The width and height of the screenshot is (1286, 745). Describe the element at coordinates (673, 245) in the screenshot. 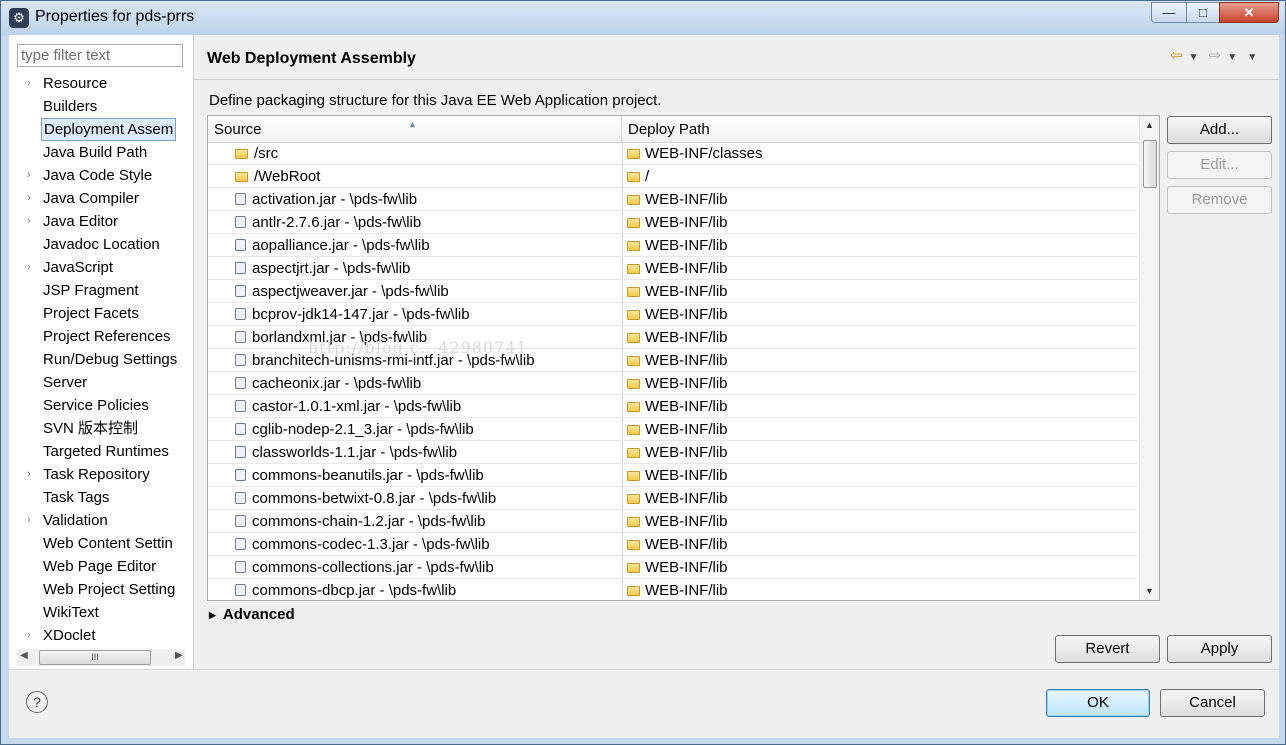

I see `table-row: aopalliance.jar - \pds-fw\lib WEB-INF/lib` at that location.